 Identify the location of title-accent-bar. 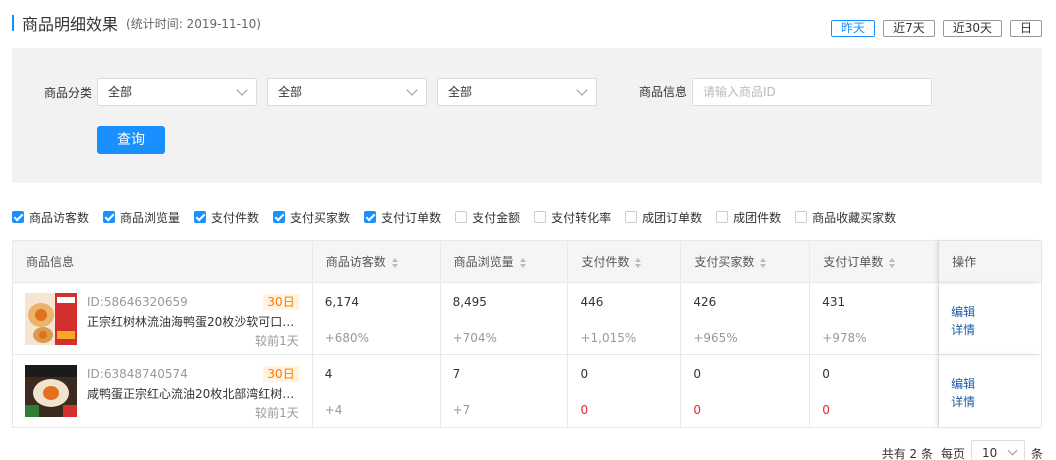
(13, 23).